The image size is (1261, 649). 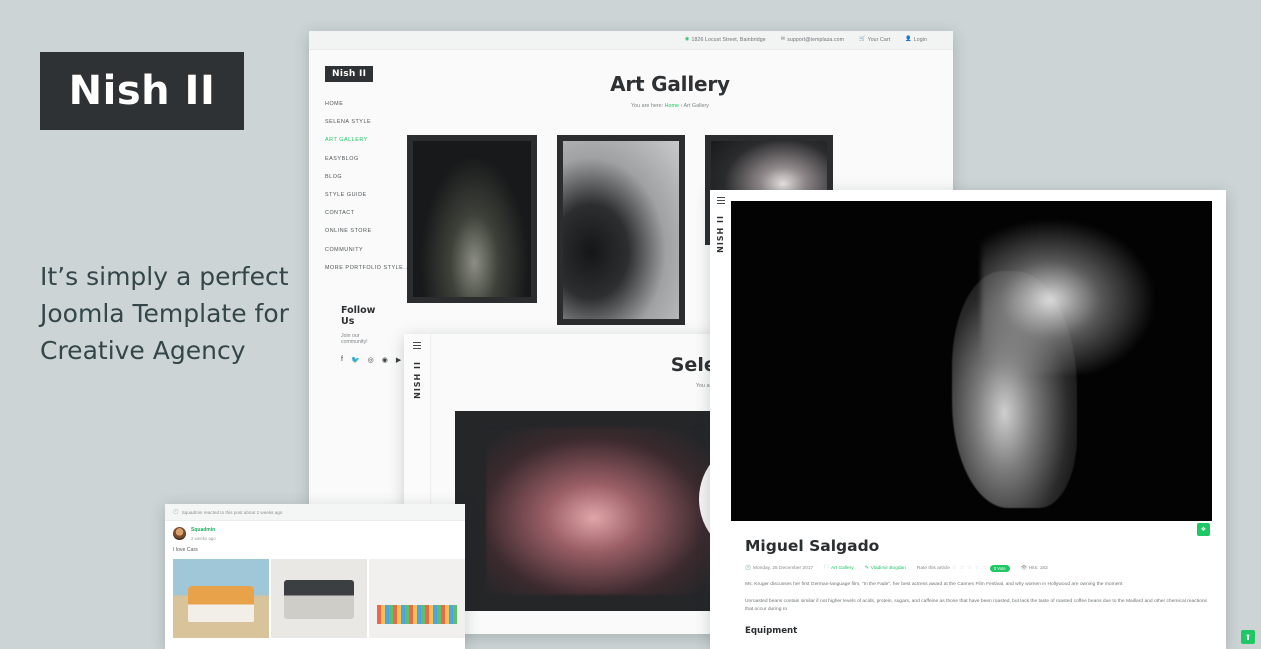 What do you see at coordinates (812, 40) in the screenshot?
I see `topbar-email: ✉ support@templaza.com` at bounding box center [812, 40].